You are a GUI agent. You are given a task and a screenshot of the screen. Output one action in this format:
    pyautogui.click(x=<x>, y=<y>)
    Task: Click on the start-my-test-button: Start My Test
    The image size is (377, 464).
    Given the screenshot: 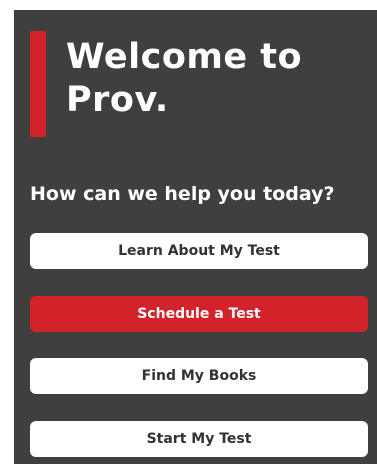 What is the action you would take?
    pyautogui.click(x=199, y=439)
    